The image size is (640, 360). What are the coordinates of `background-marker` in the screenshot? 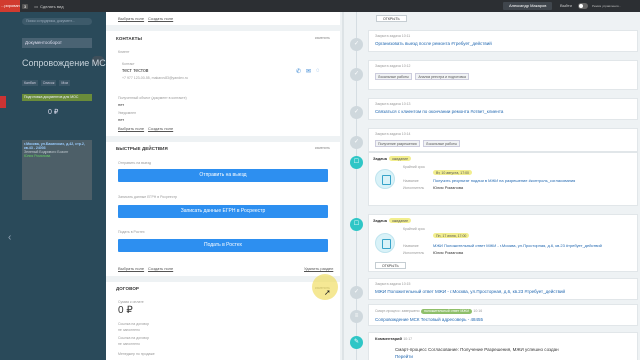 It's located at (3, 102).